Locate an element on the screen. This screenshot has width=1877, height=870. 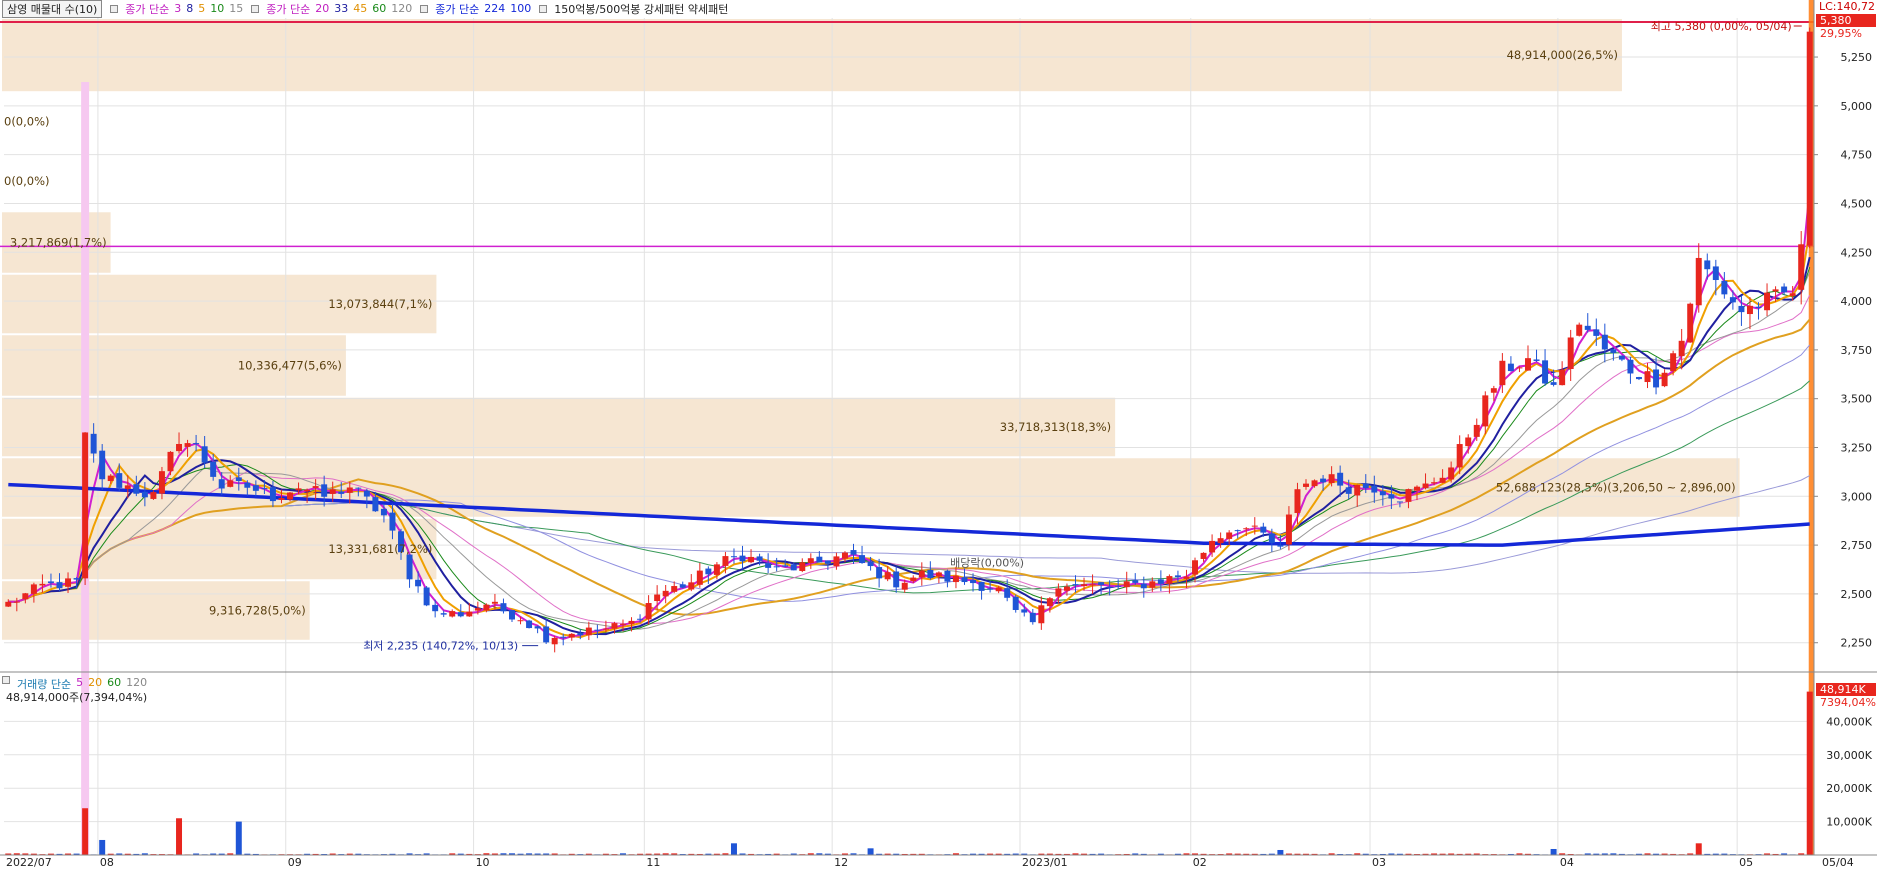
price-tick-label-7: 3,500 is located at coordinates (1857, 399).